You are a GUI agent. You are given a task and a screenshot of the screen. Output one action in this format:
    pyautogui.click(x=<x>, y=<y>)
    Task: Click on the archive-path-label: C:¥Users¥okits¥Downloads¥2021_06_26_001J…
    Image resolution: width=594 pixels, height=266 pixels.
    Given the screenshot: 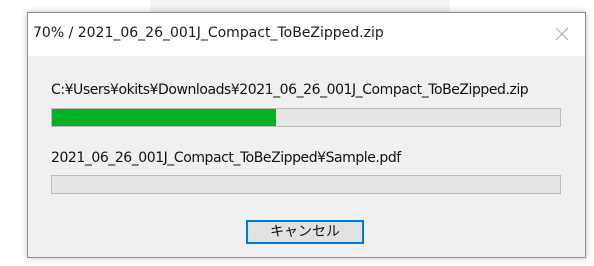 What is the action you would take?
    pyautogui.click(x=290, y=90)
    